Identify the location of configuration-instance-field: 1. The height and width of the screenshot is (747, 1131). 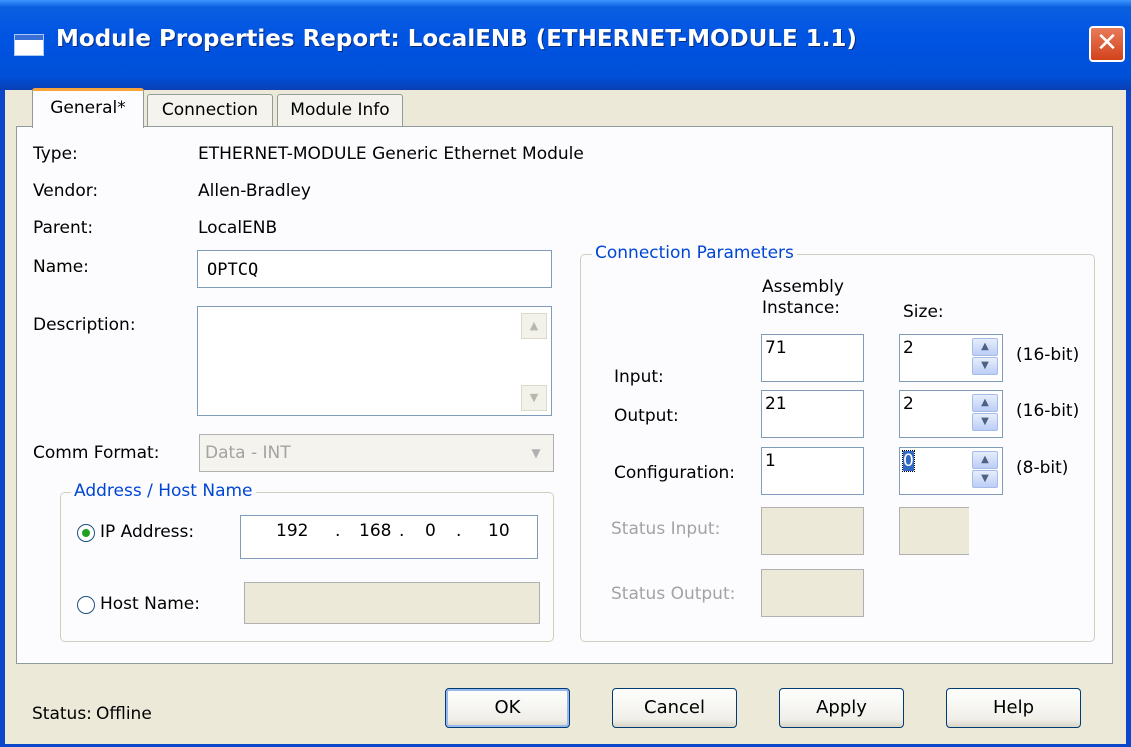
(812, 471).